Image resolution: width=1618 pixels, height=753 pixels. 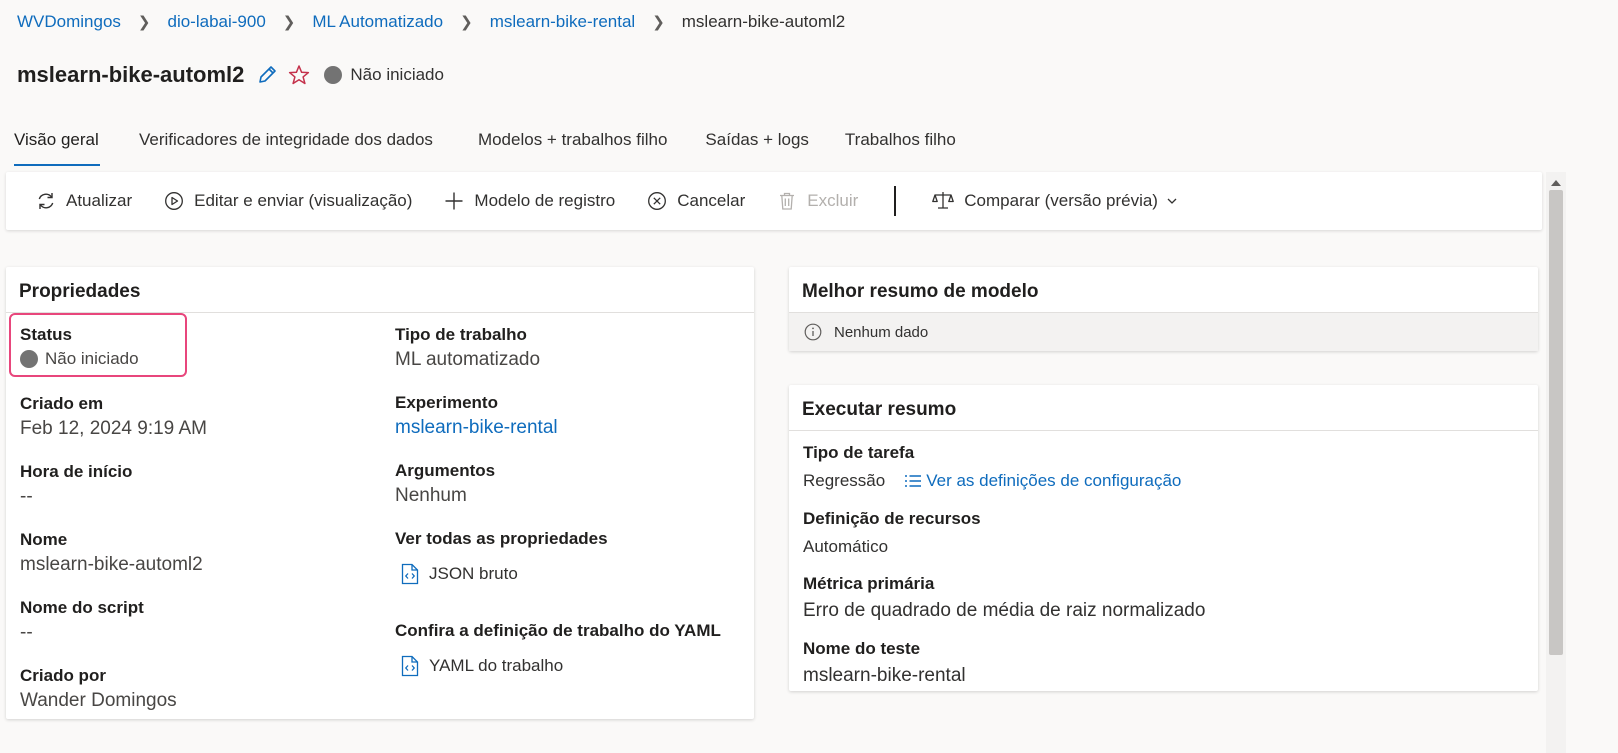 What do you see at coordinates (892, 518) in the screenshot?
I see `resource-label: Definição de recursos` at bounding box center [892, 518].